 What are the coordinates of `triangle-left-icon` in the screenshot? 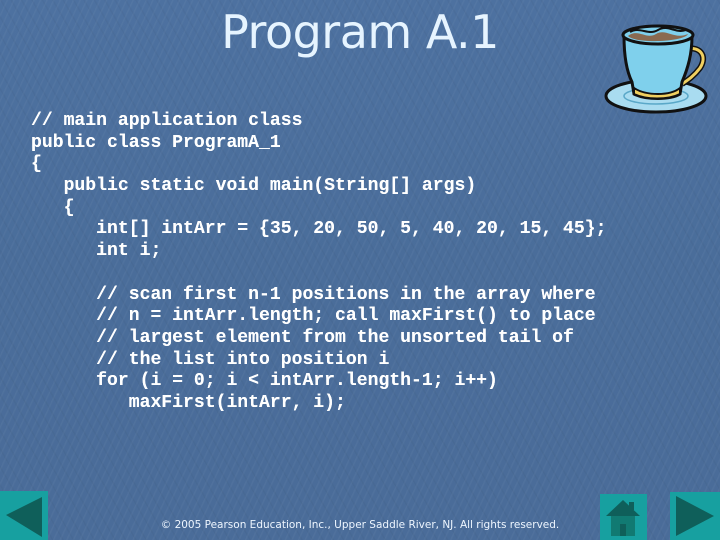 It's located at (24, 517).